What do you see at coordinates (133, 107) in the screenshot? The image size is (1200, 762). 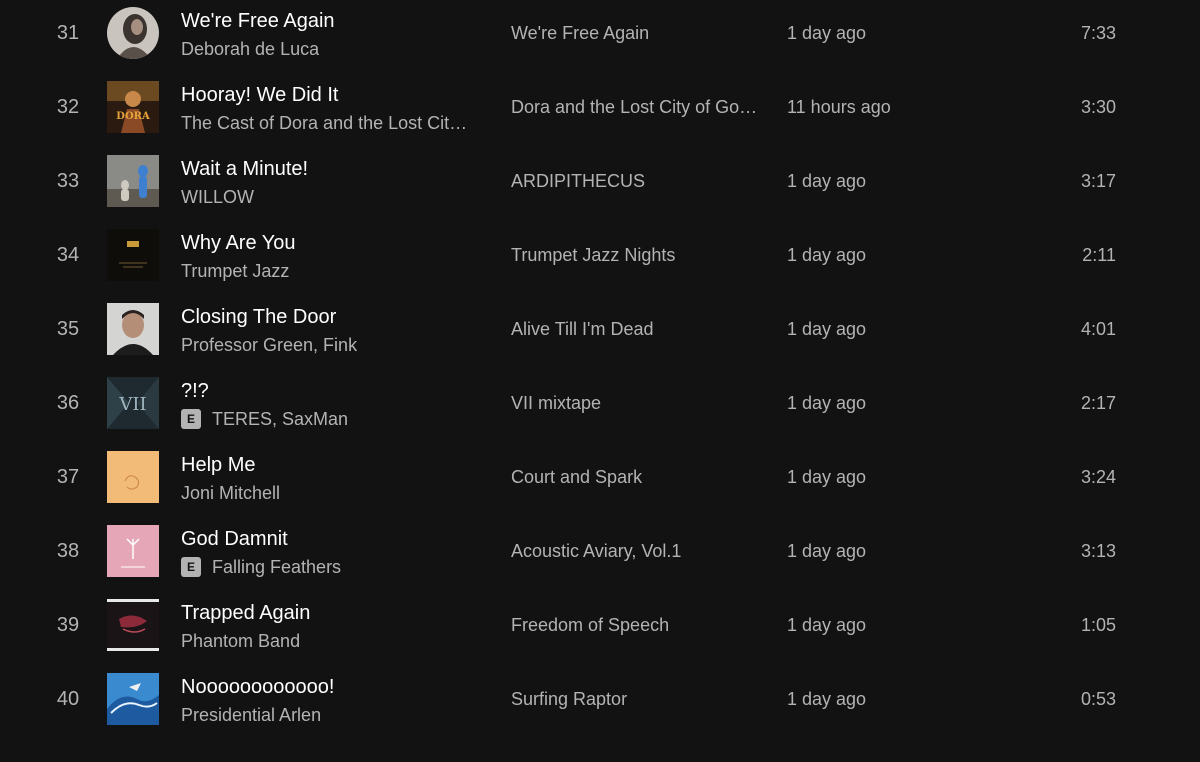 I see `album-art: DORA` at bounding box center [133, 107].